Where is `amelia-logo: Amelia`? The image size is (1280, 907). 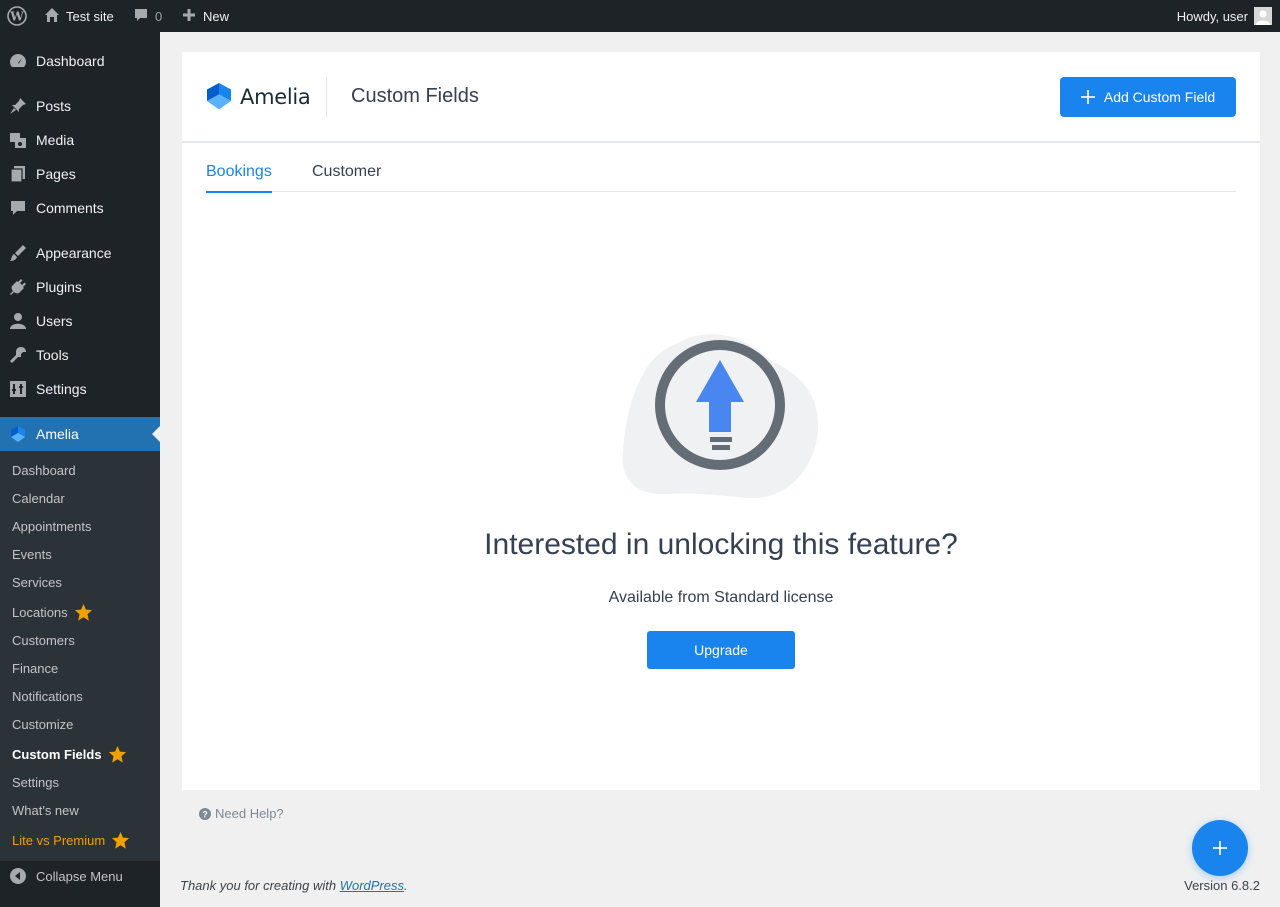 amelia-logo: Amelia is located at coordinates (258, 96).